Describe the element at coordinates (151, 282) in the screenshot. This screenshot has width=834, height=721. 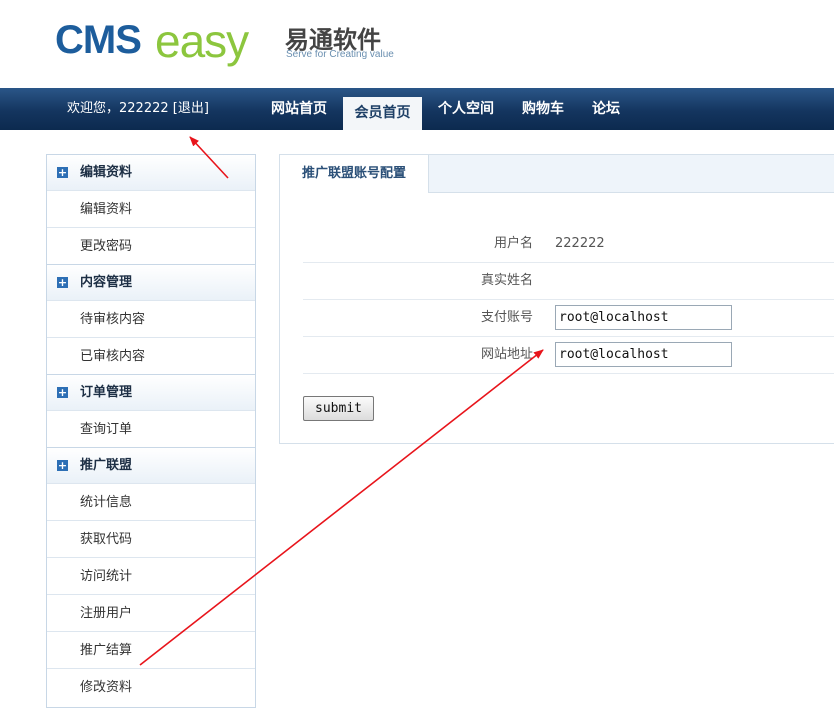
I see `sidebar-group-content: + 内容管理` at that location.